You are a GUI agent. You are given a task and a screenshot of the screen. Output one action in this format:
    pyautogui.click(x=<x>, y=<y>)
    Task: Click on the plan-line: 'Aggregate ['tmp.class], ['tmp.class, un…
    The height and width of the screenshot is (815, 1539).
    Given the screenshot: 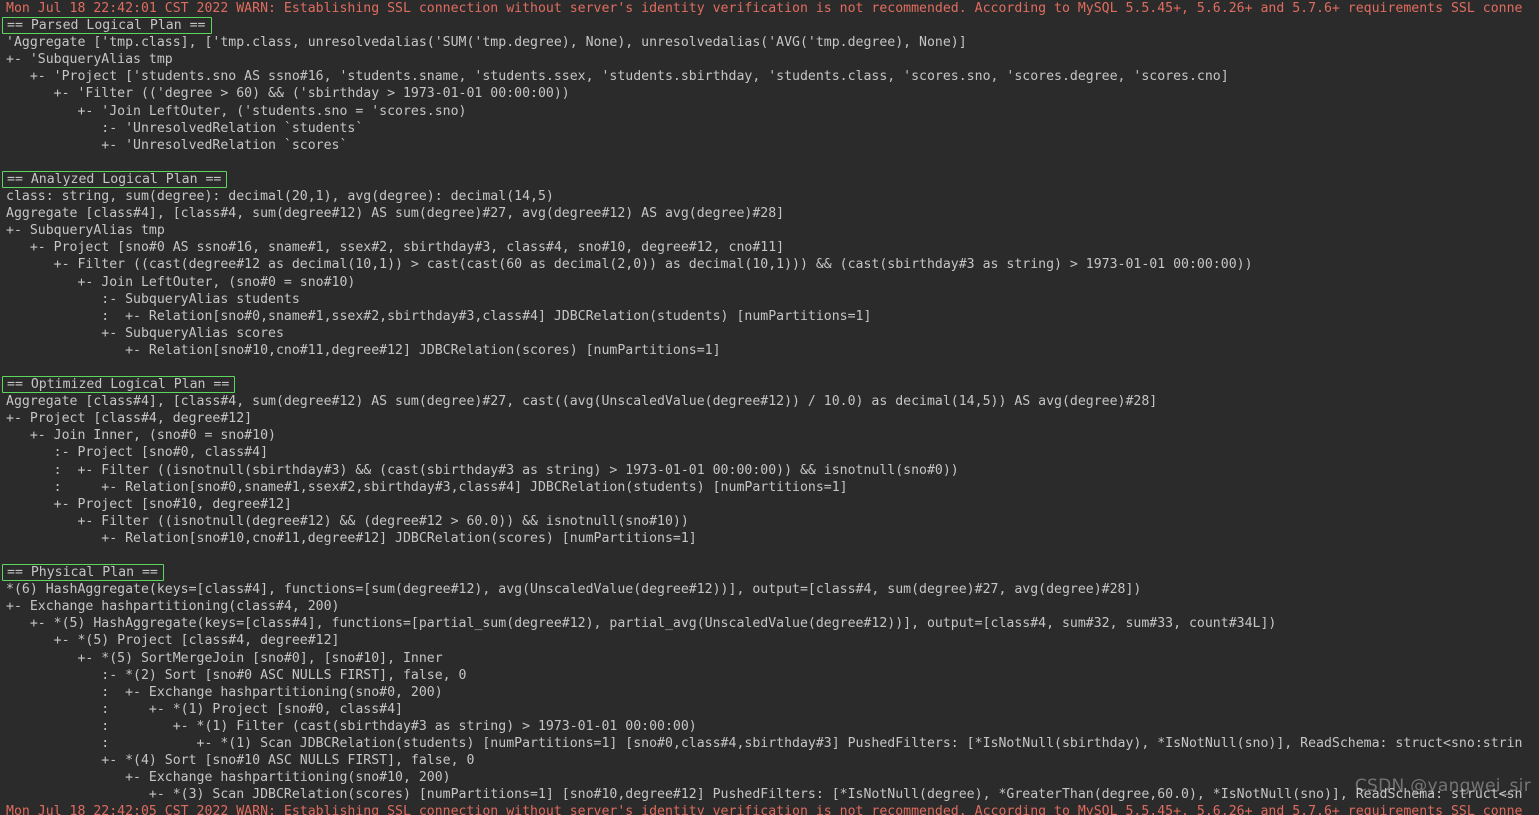 What is the action you would take?
    pyautogui.click(x=486, y=43)
    